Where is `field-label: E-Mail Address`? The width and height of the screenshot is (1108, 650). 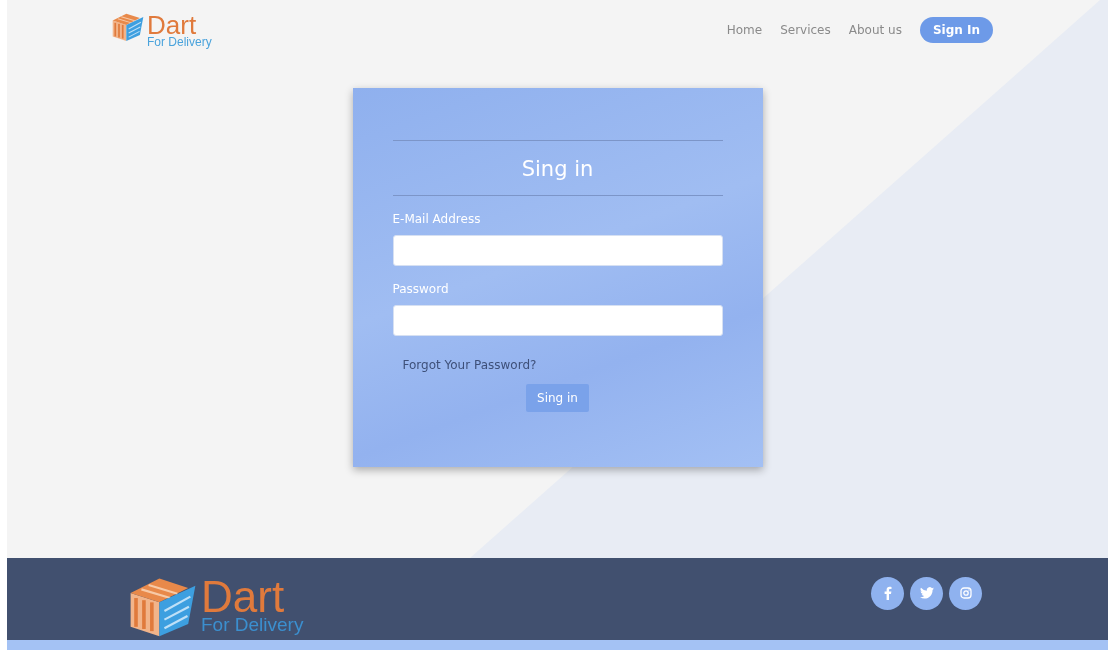 field-label: E-Mail Address is located at coordinates (437, 219).